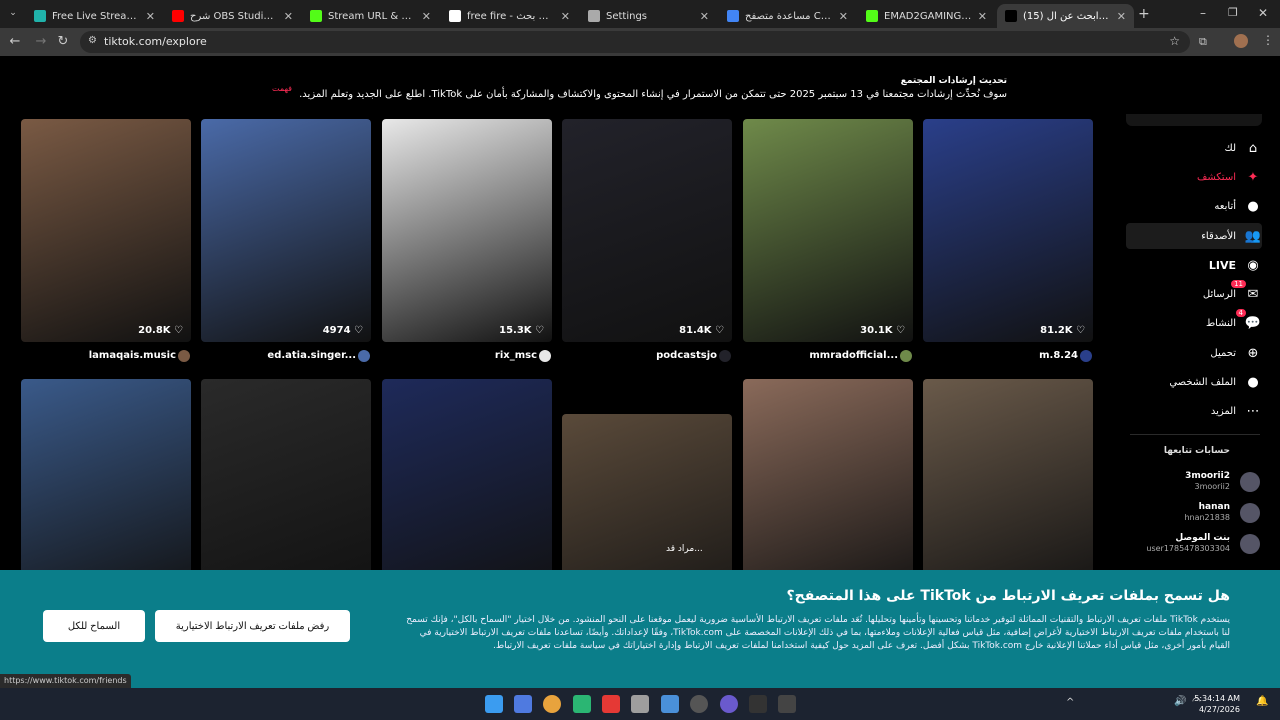 This screenshot has height=720, width=1280. Describe the element at coordinates (787, 704) in the screenshot. I see `app-window-icon` at that location.